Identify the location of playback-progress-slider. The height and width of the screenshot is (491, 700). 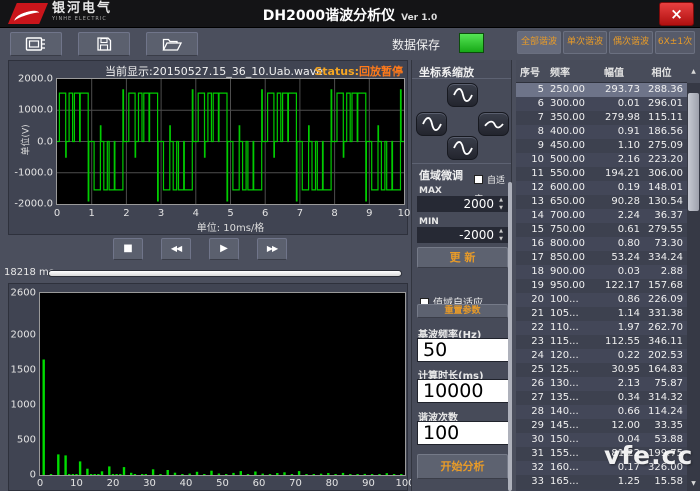
(225, 273).